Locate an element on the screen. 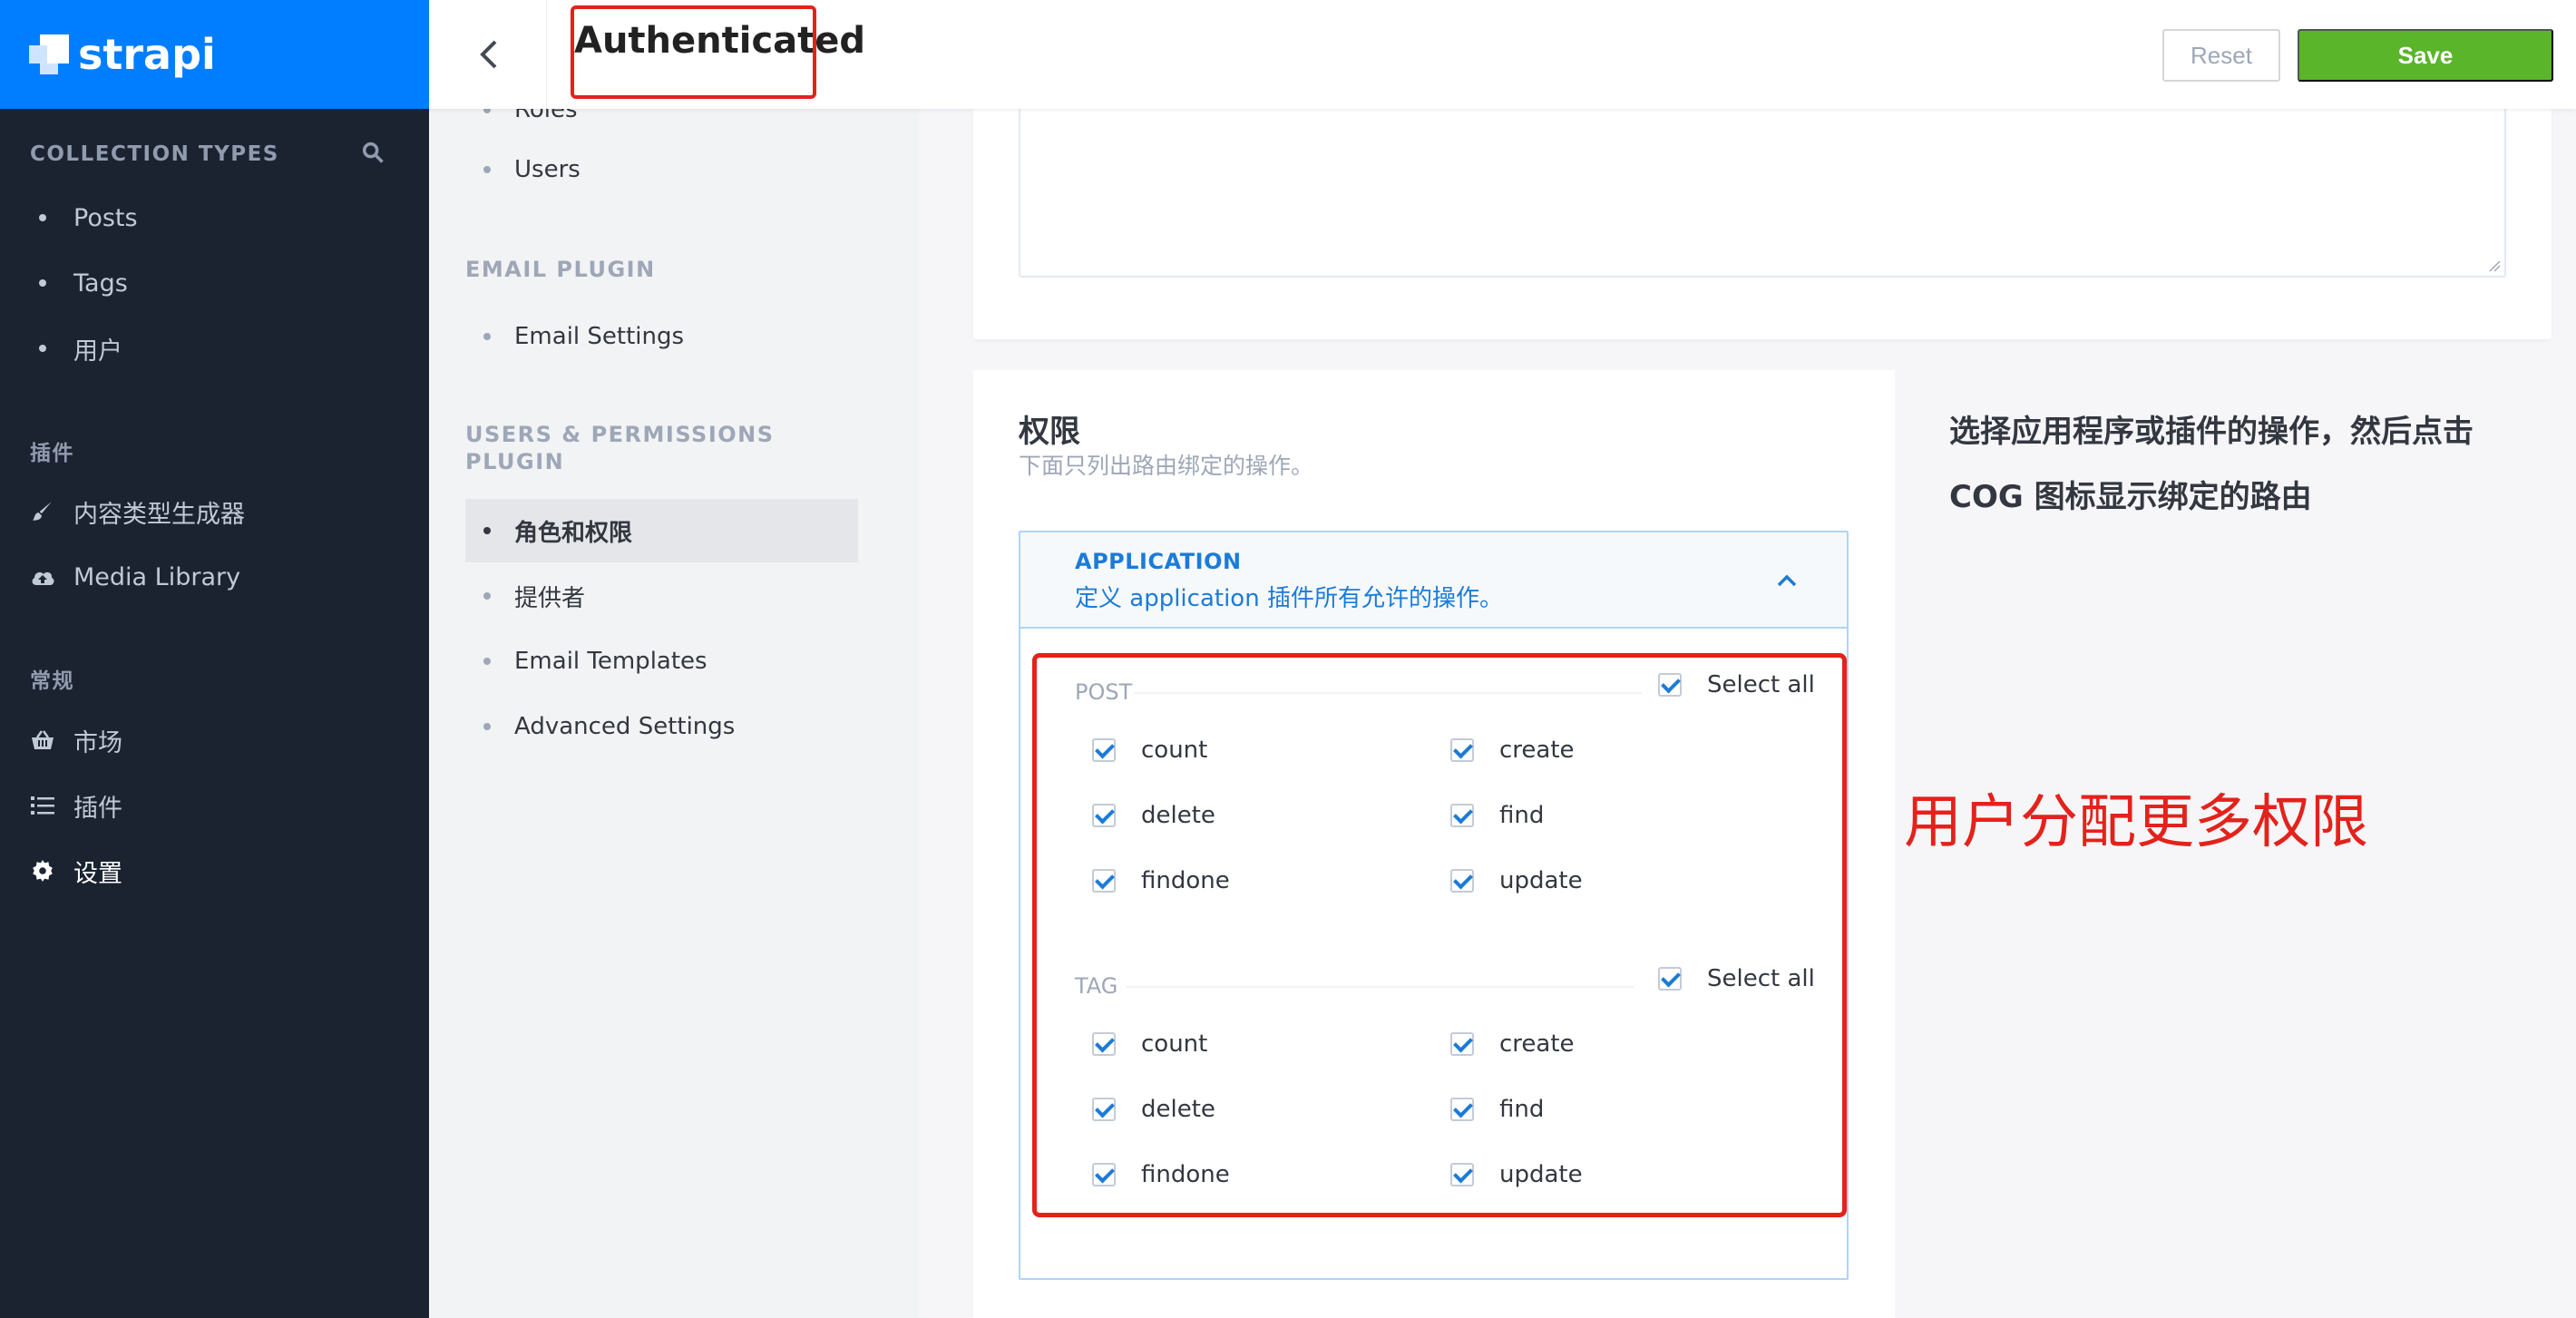  gear-icon is located at coordinates (42, 871).